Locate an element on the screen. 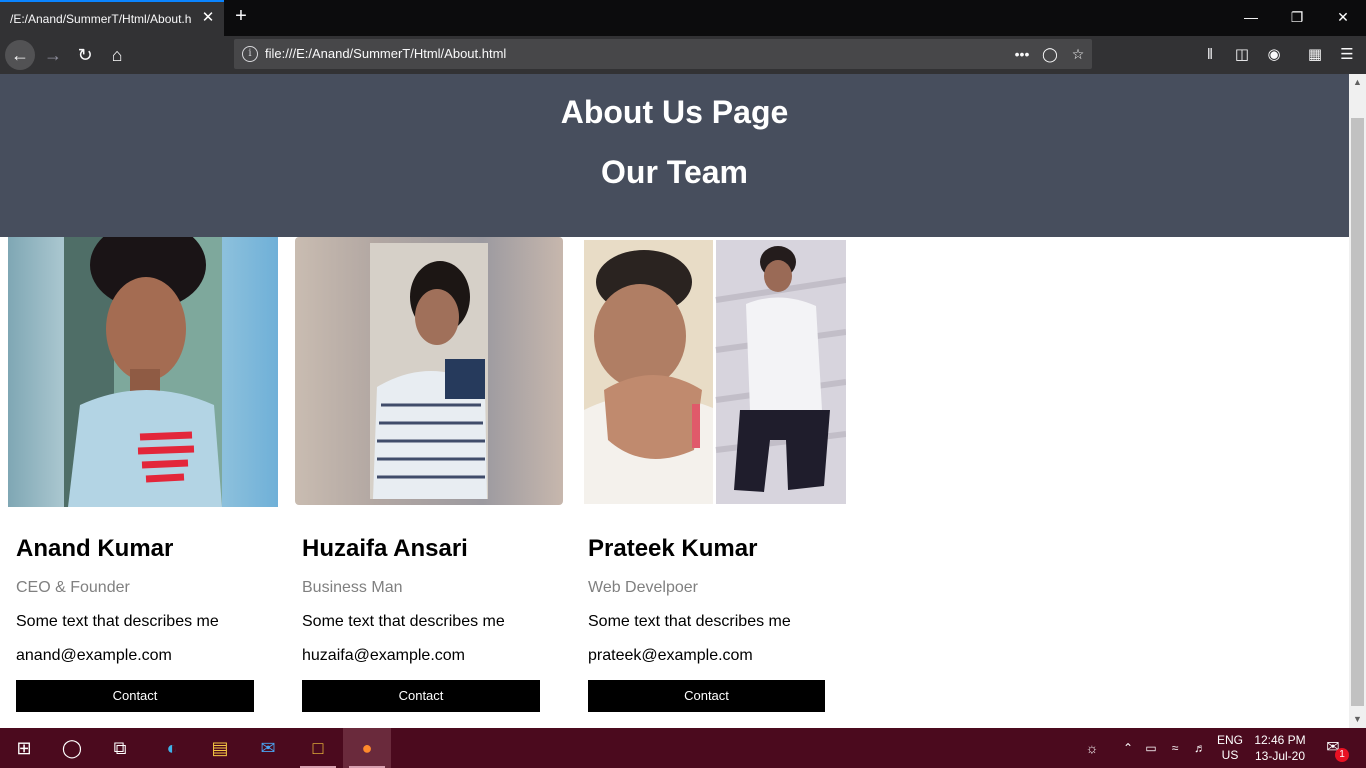  site-info-icon: i is located at coordinates (250, 54).